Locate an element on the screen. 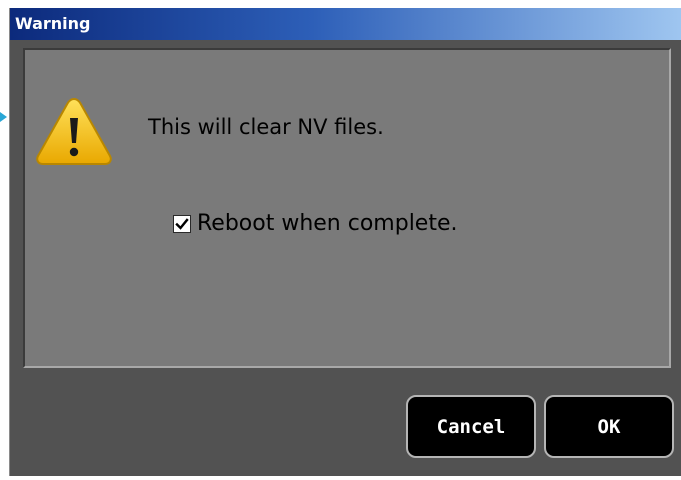  checkmark-icon is located at coordinates (182, 224).